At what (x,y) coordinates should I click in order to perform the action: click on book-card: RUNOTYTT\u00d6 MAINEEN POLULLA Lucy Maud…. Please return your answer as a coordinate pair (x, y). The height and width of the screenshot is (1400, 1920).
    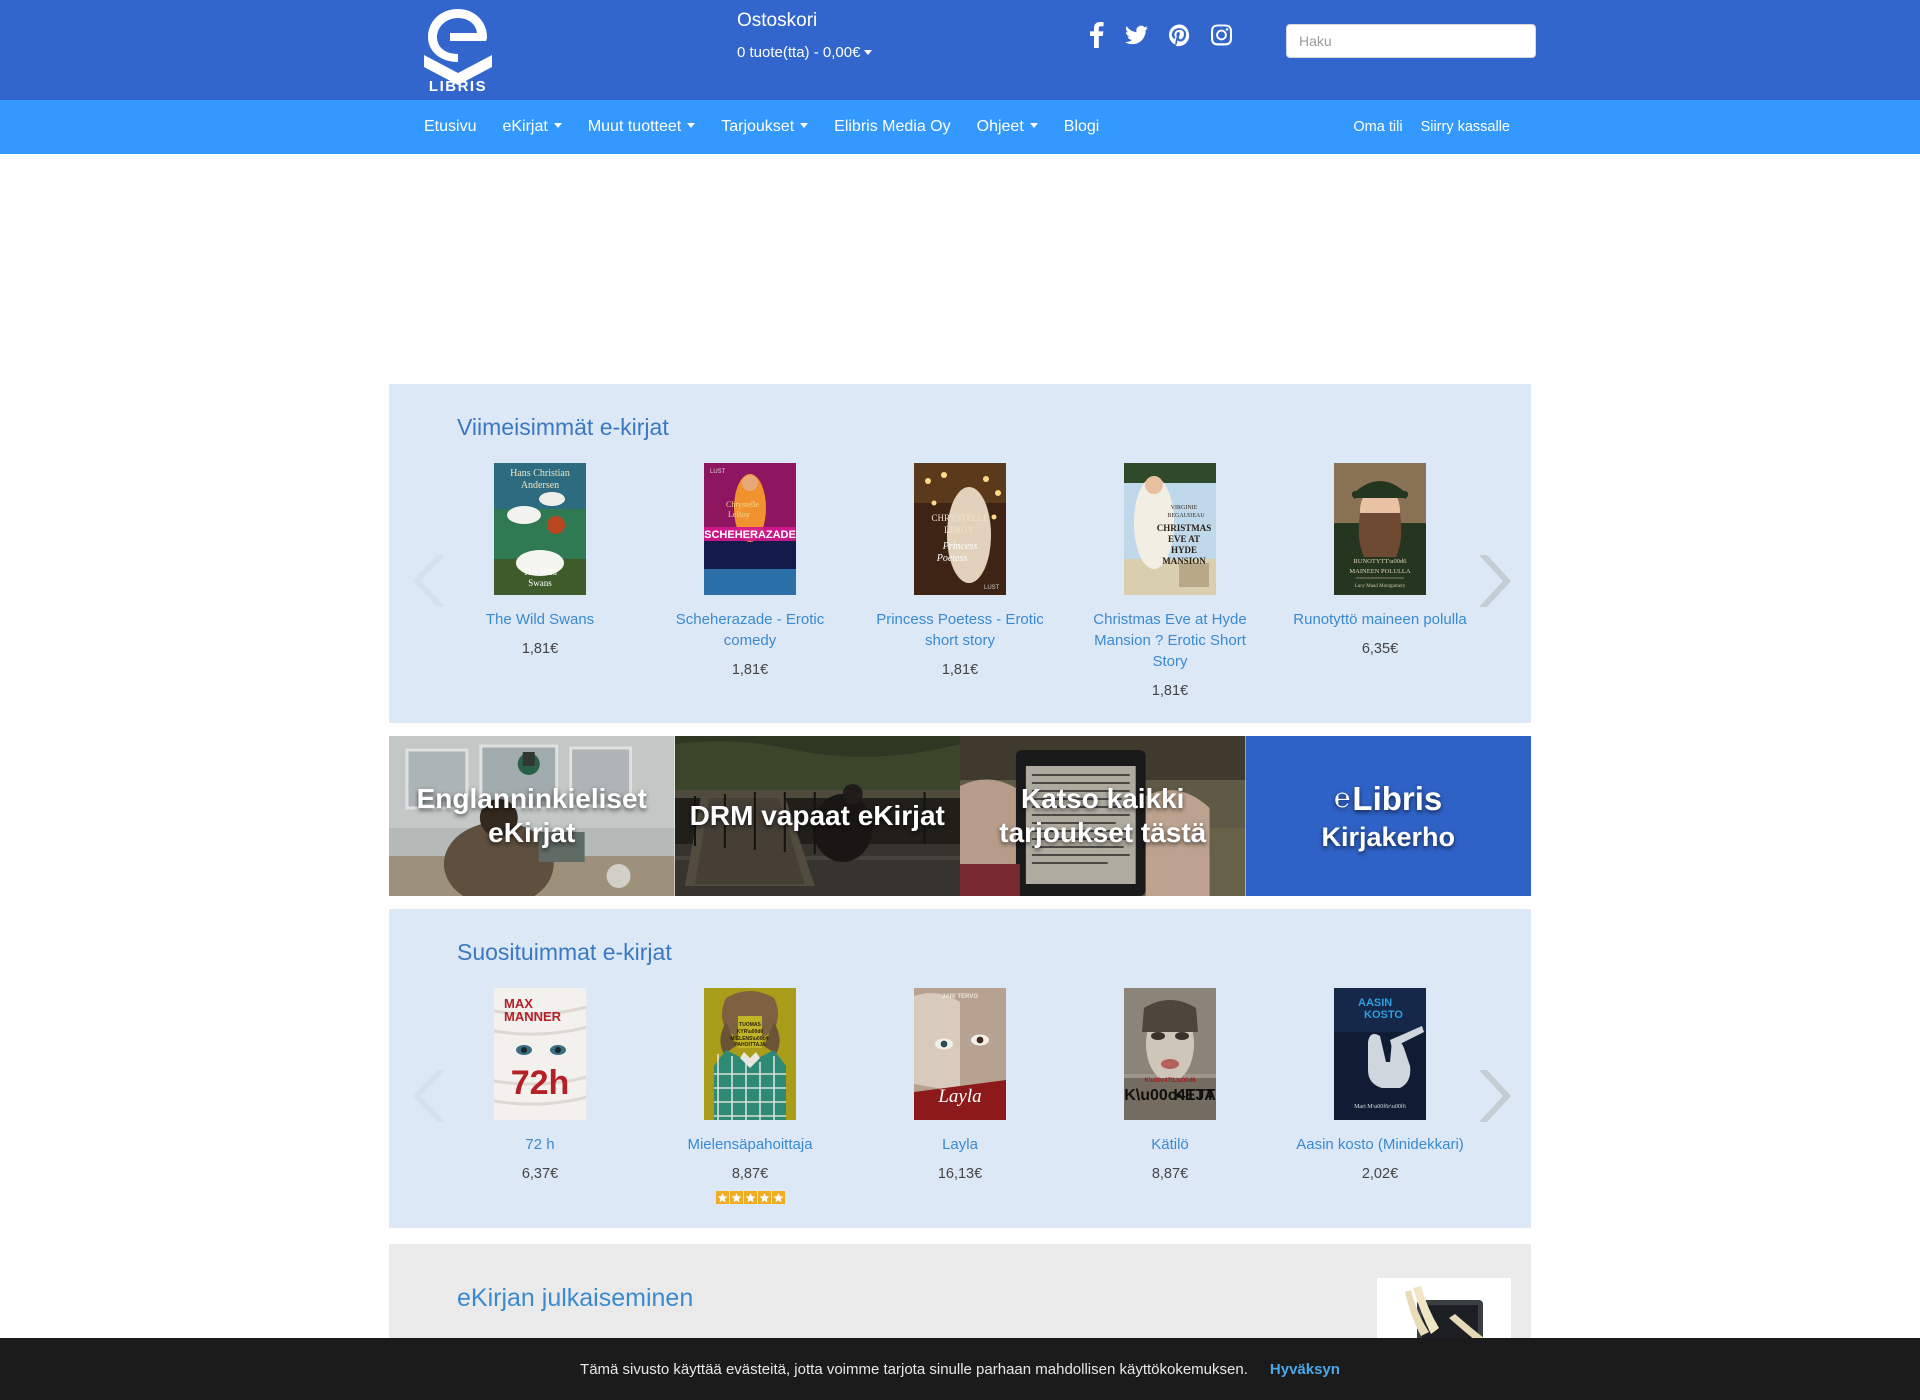
    Looking at the image, I should click on (1380, 560).